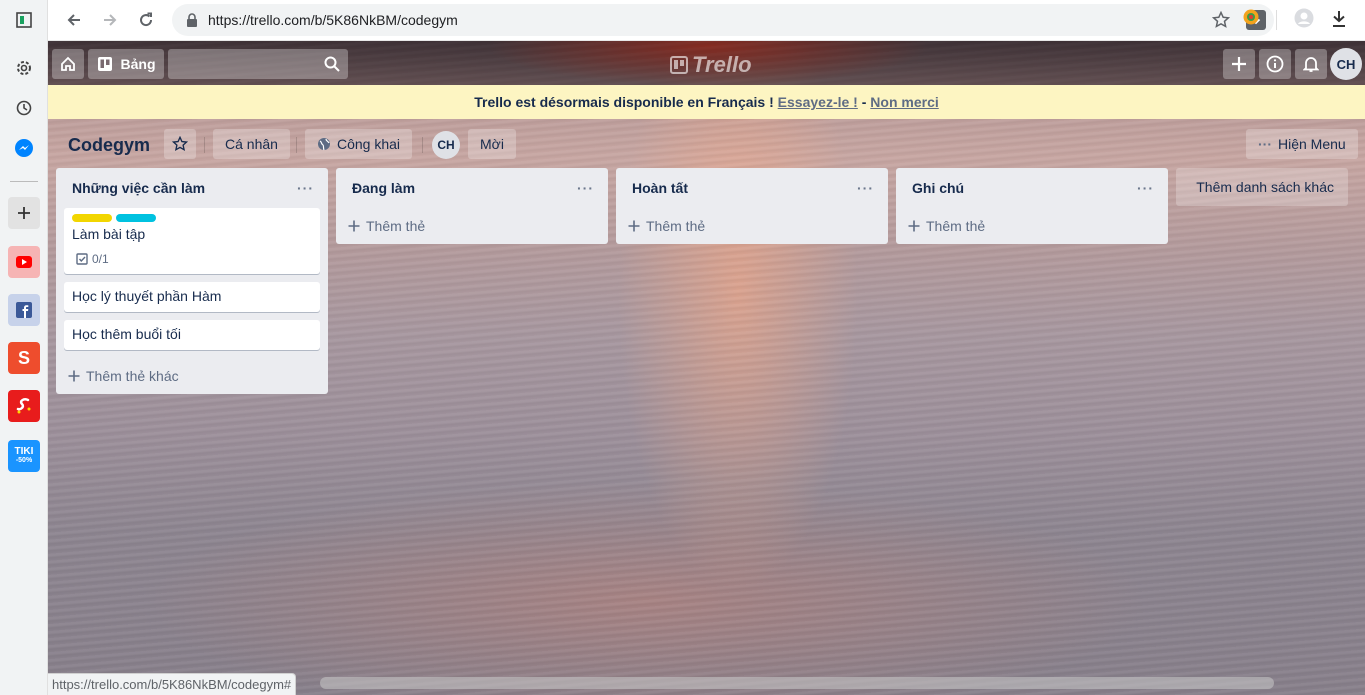 Image resolution: width=1365 pixels, height=695 pixels. I want to click on search-icon, so click(332, 65).